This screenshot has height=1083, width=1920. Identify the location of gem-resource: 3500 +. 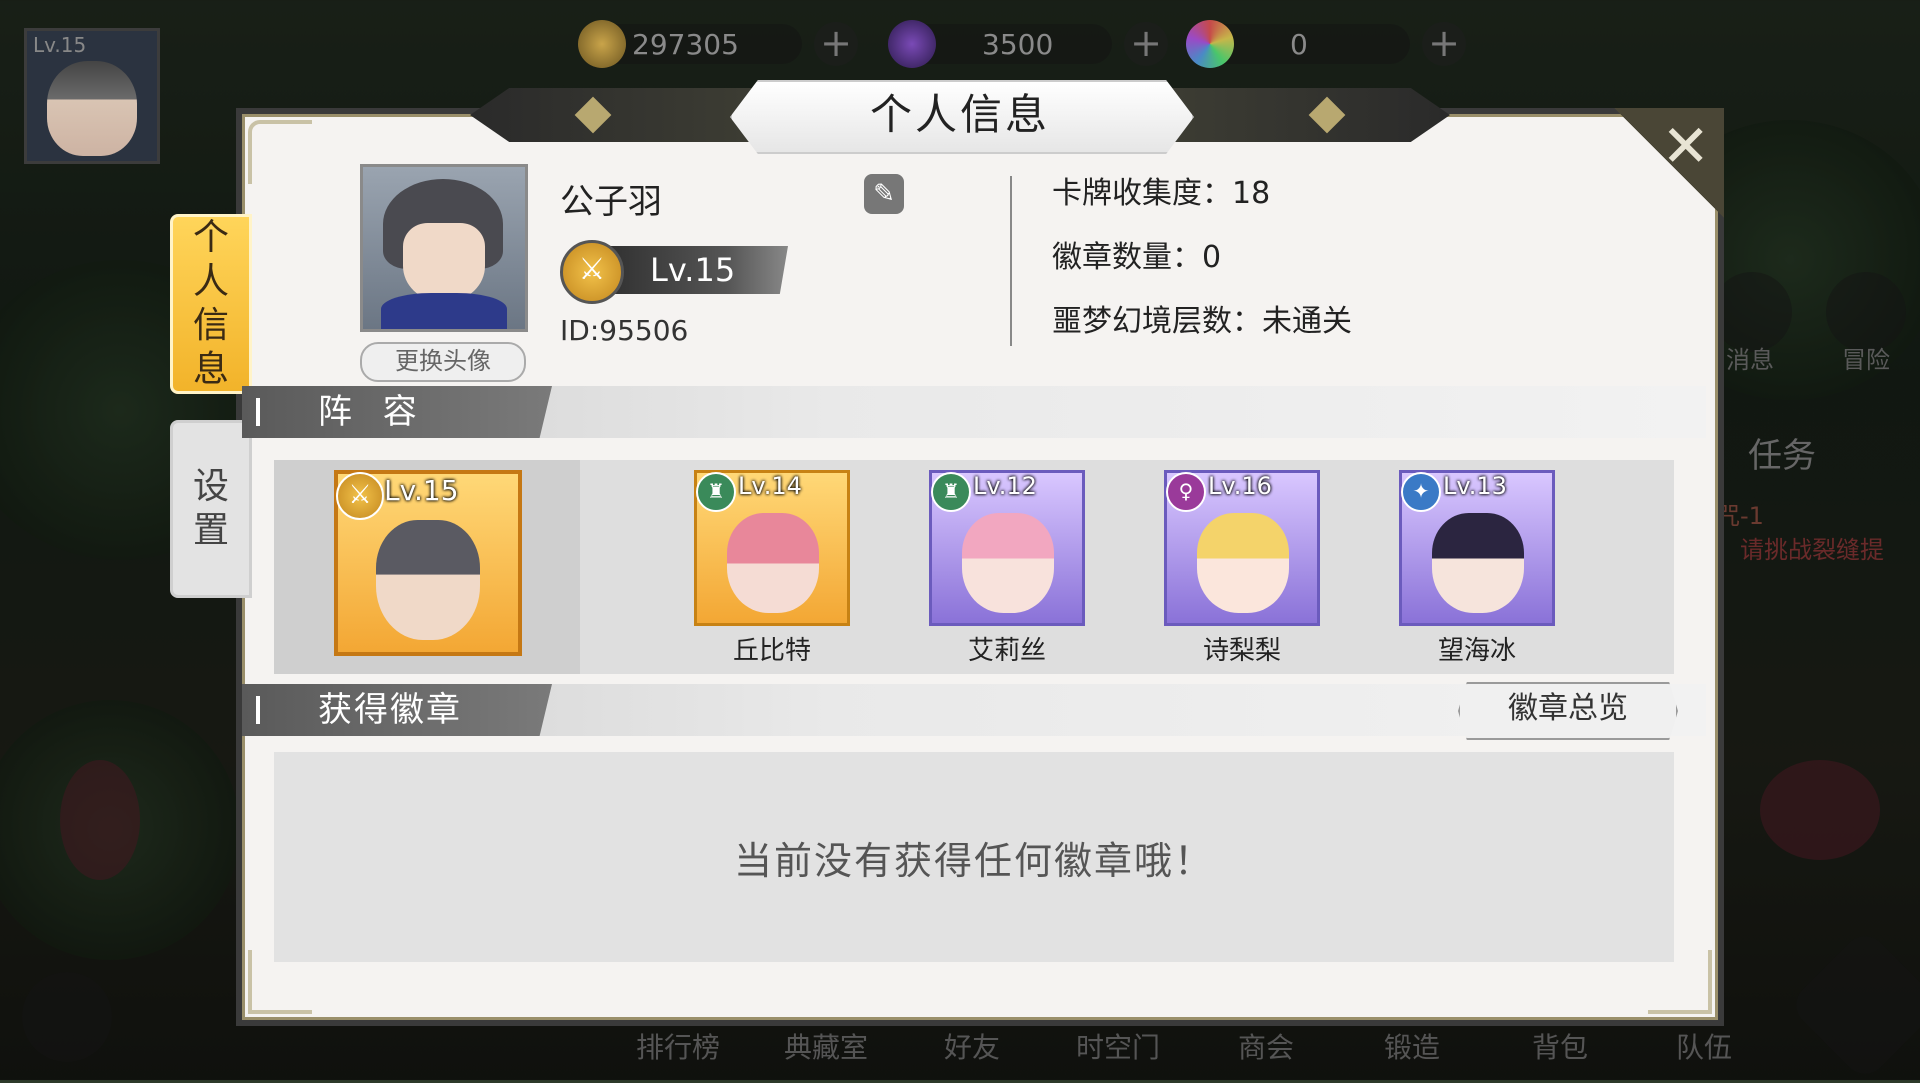
(1028, 44).